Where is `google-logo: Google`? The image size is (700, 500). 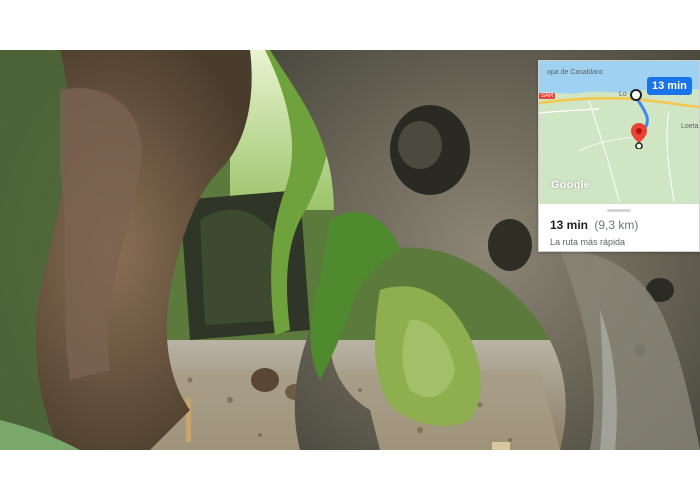
google-logo: Google is located at coordinates (571, 185).